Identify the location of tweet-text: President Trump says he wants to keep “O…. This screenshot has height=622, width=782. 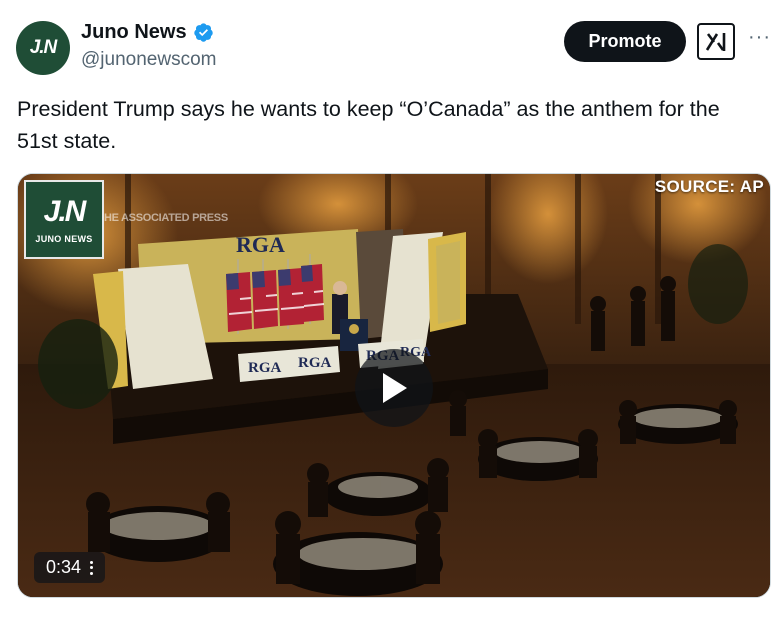
(368, 125).